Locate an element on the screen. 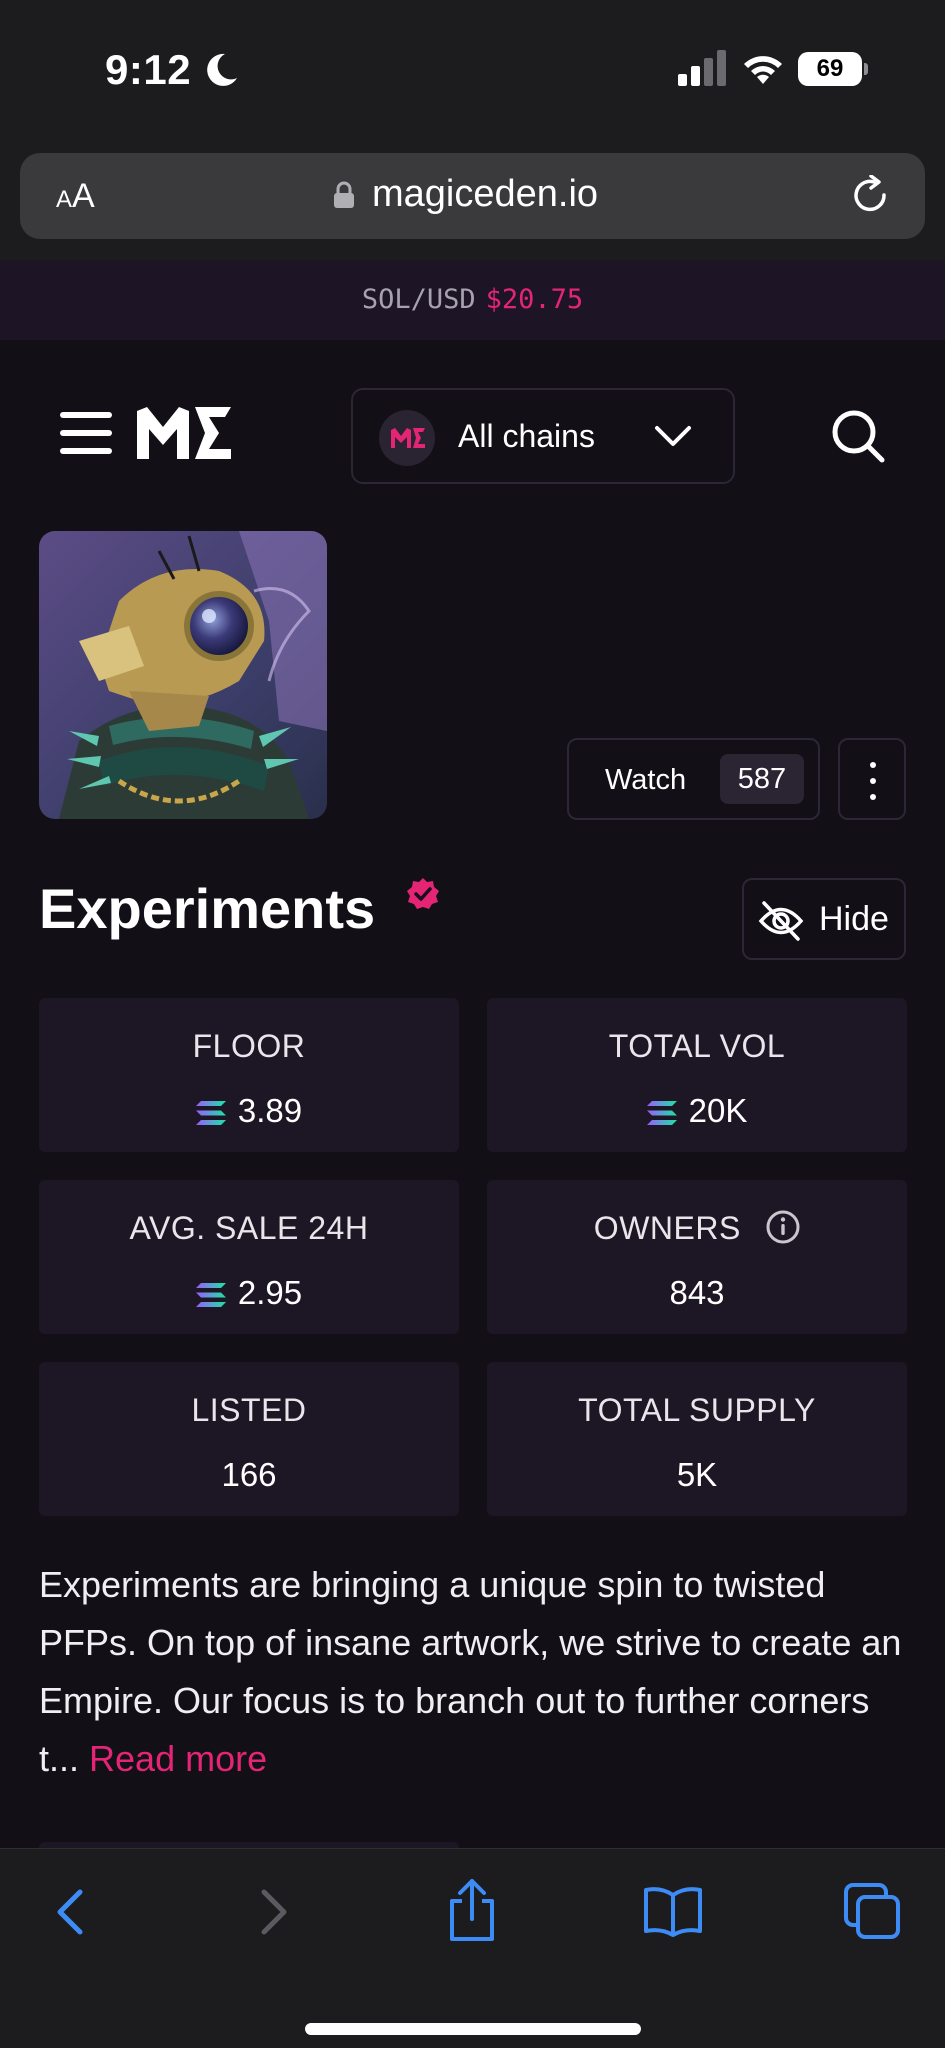  cellular-signal-icon is located at coordinates (702, 68).